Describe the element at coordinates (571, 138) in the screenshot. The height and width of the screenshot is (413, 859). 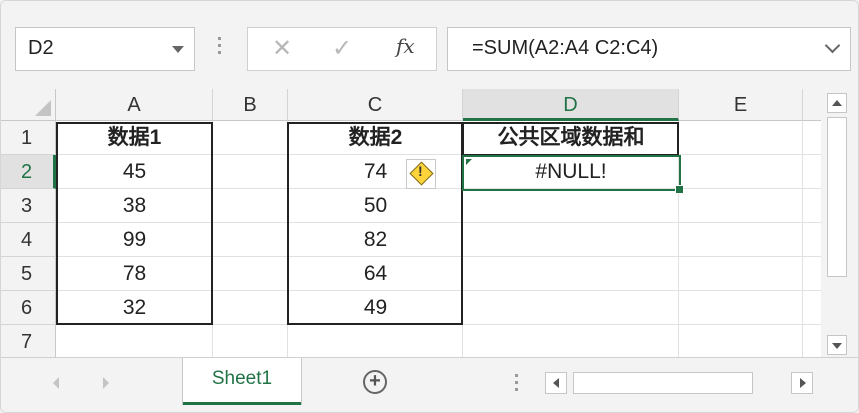
I see `cell-d1: 公共区域数据和` at that location.